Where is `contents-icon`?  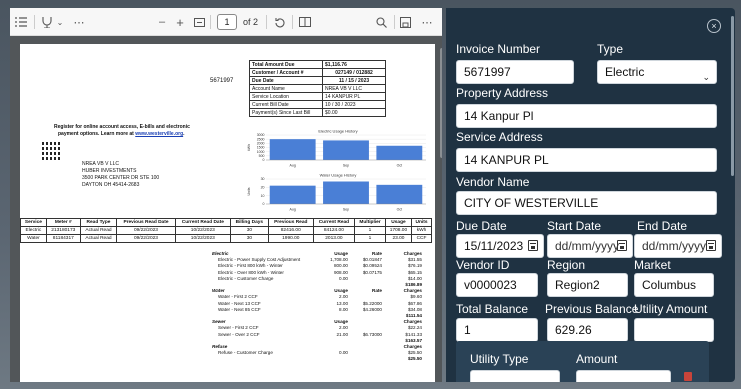
contents-icon is located at coordinates (21, 22).